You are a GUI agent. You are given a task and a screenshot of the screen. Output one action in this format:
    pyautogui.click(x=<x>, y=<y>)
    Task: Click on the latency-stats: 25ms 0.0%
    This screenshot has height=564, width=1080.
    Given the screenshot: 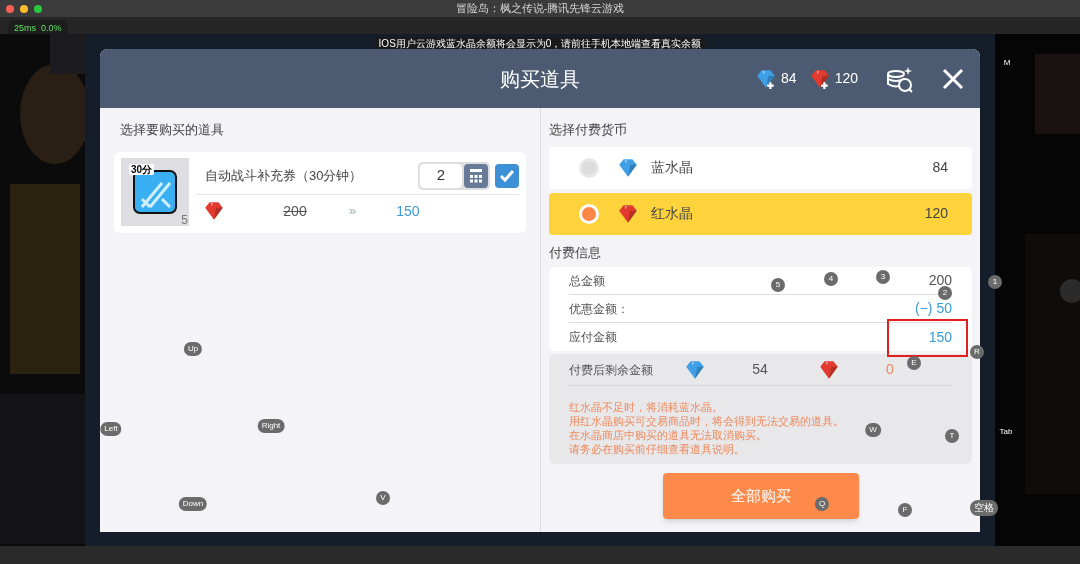 What is the action you would take?
    pyautogui.click(x=38, y=27)
    